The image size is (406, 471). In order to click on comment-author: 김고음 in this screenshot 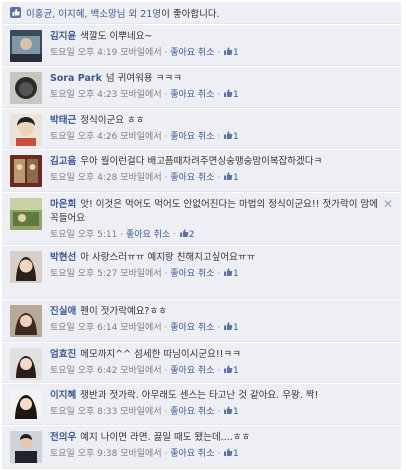, I will do `click(63, 161)`.